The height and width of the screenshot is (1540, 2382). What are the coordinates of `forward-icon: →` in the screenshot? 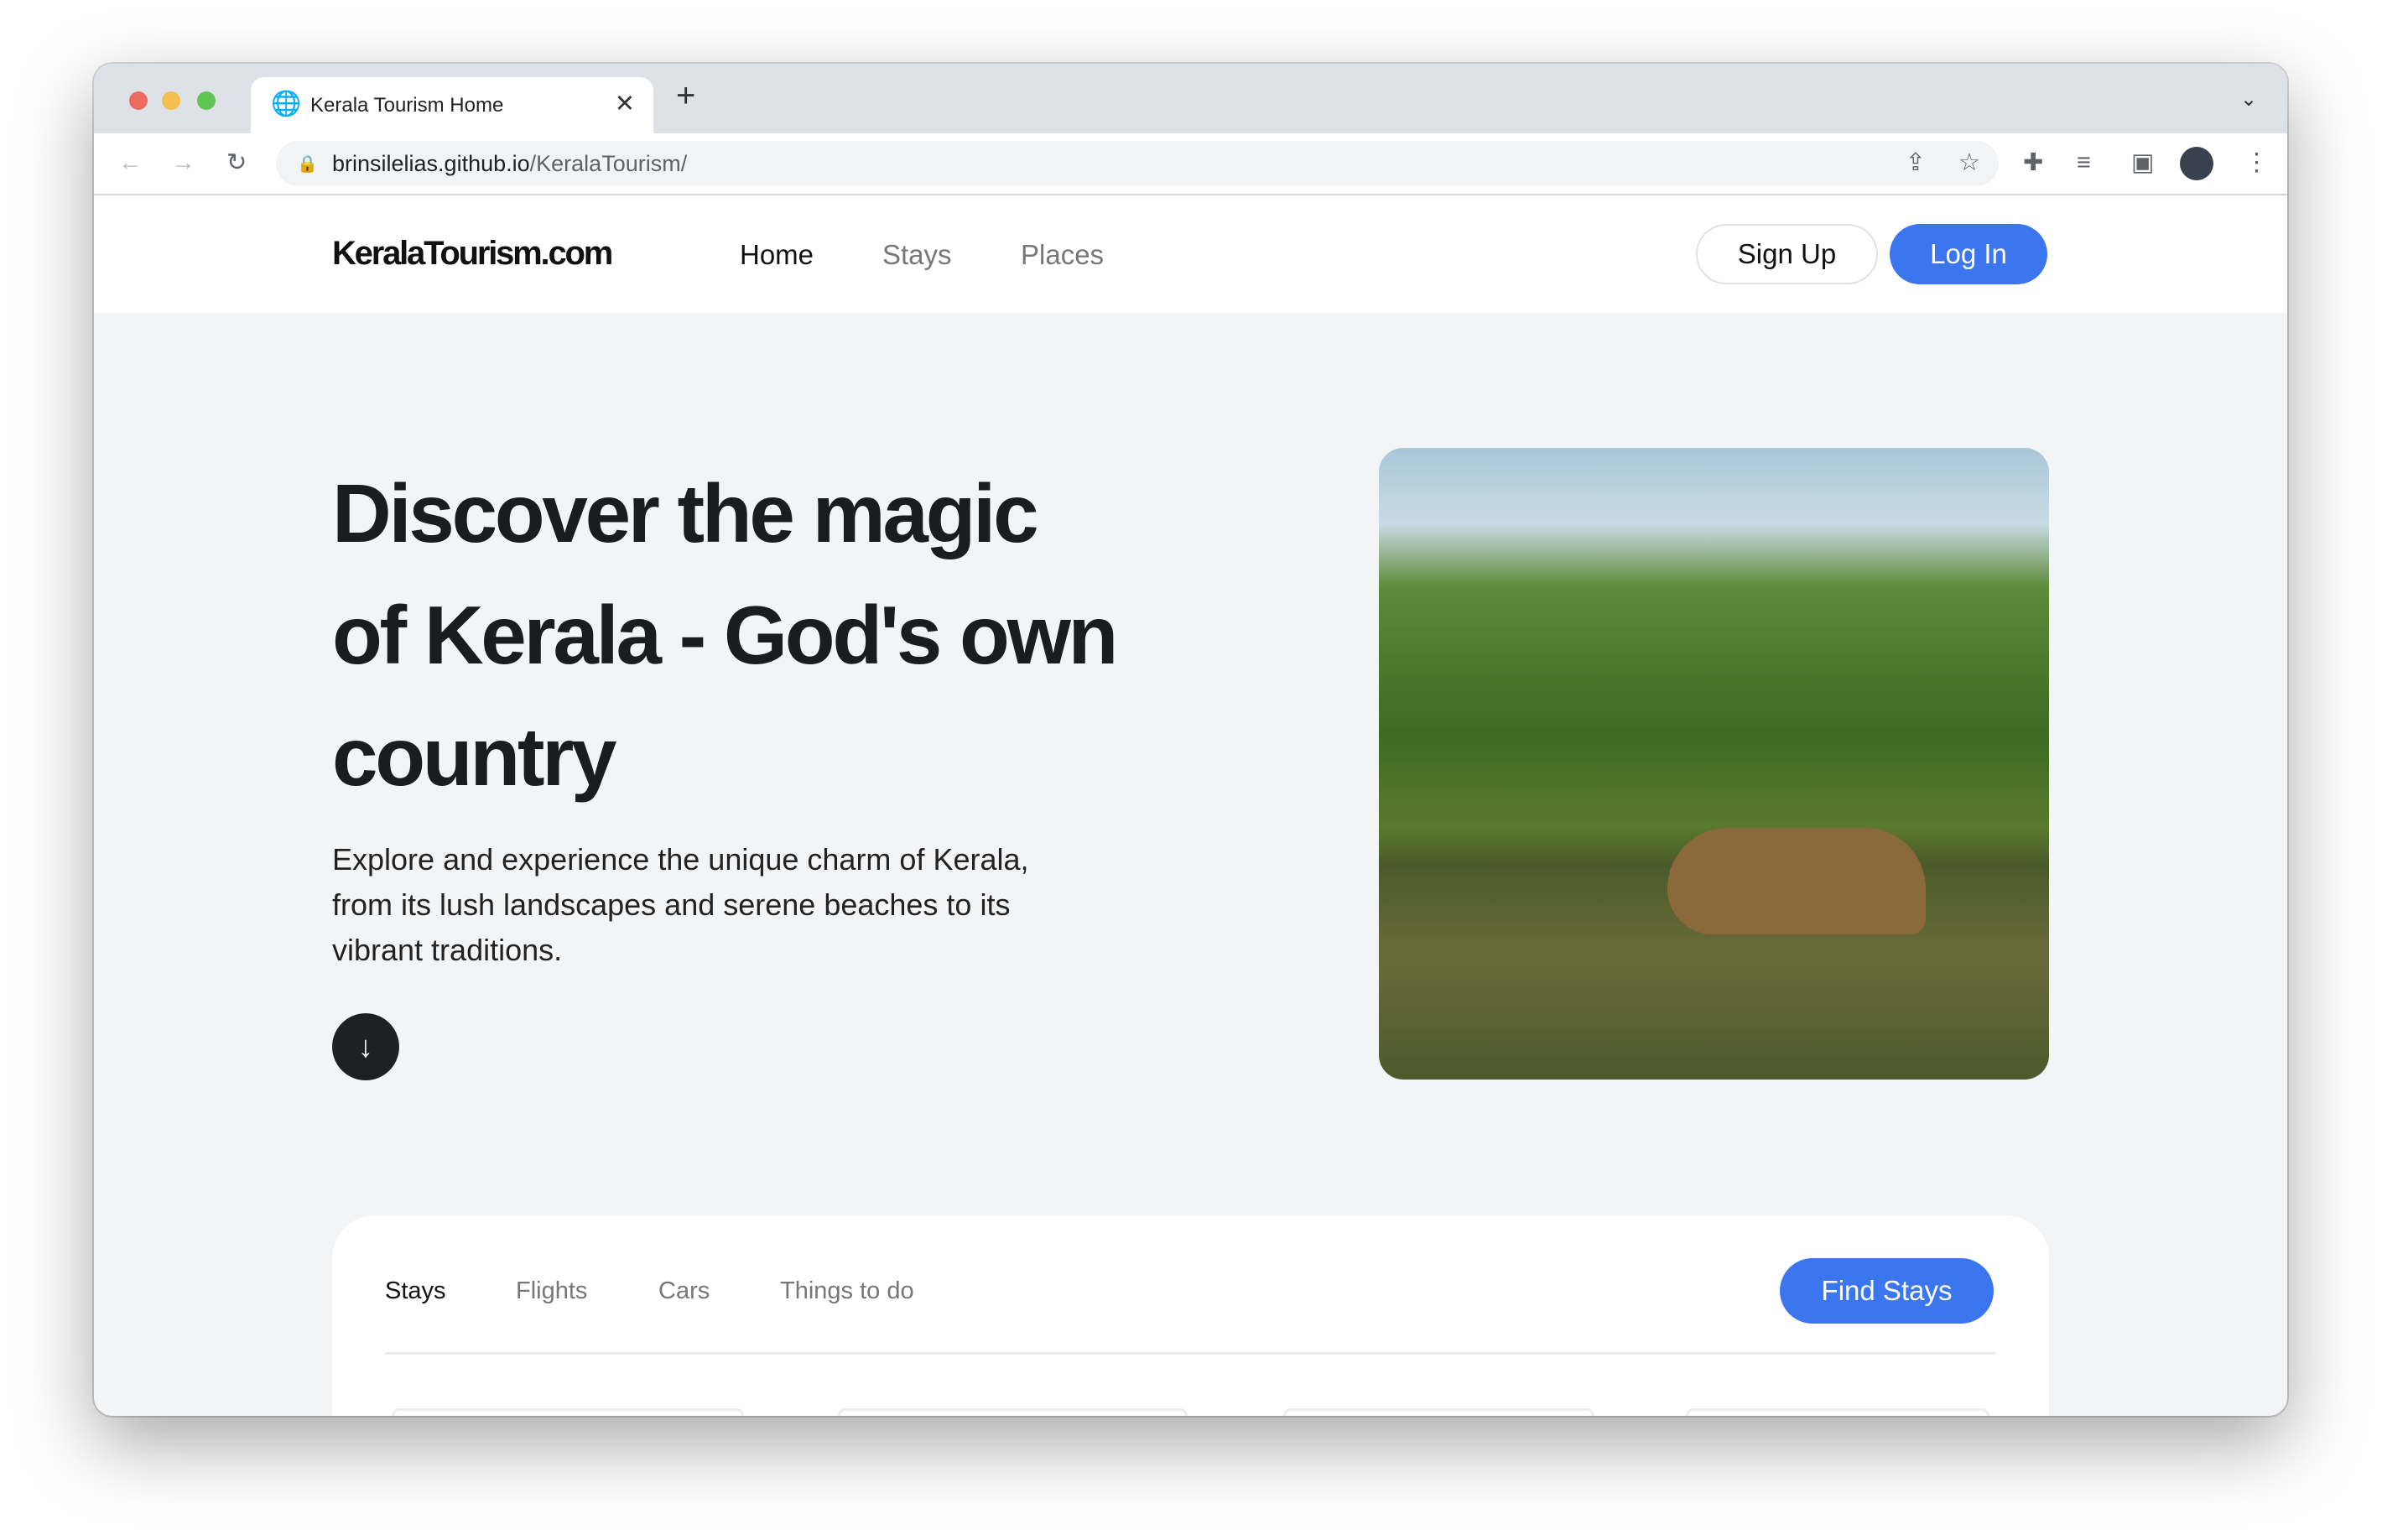 It's located at (183, 163).